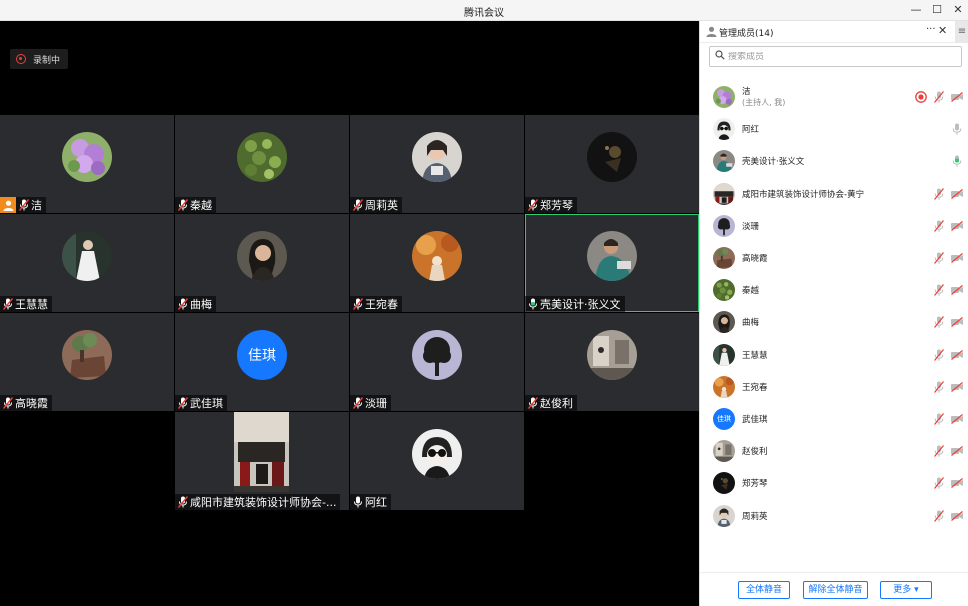  I want to click on participant-name: 周莉英, so click(381, 205).